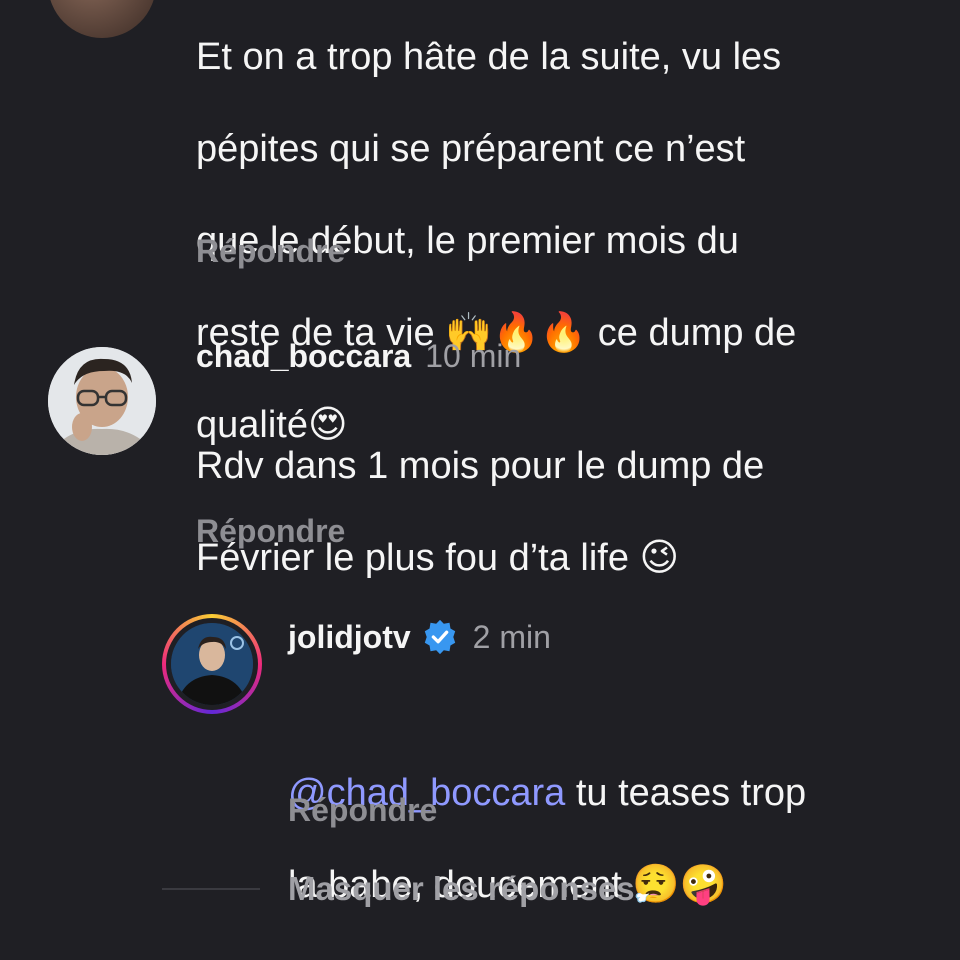 This screenshot has width=960, height=960. Describe the element at coordinates (608, 637) in the screenshot. I see `comment-header: jolidjotv 2 min` at that location.